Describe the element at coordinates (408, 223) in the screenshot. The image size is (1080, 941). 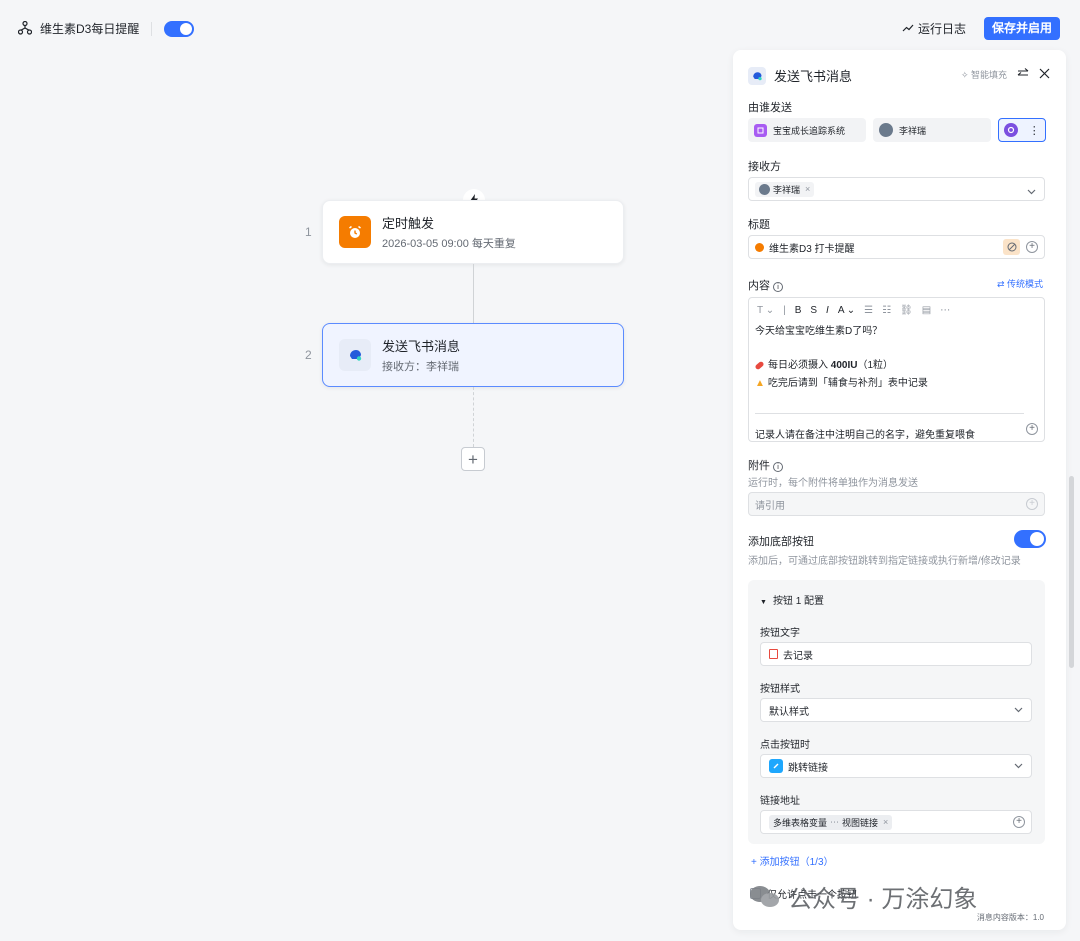
I see `node-title: 定时触发` at that location.